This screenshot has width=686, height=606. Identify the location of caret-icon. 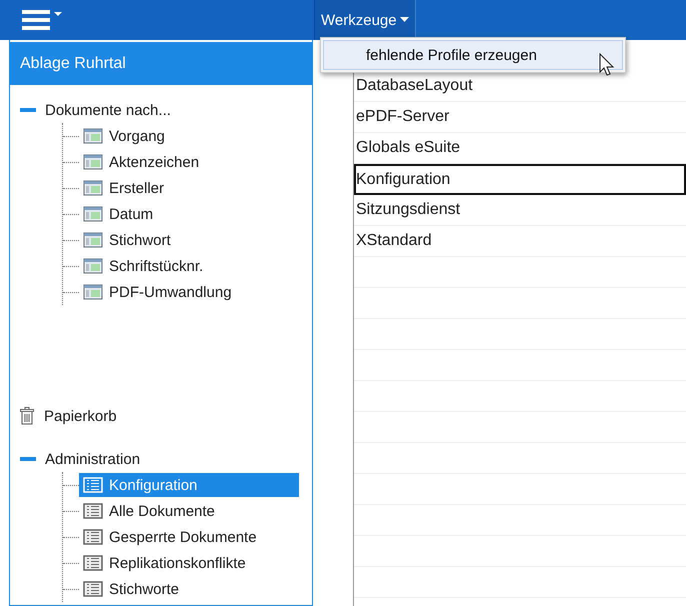
(404, 20).